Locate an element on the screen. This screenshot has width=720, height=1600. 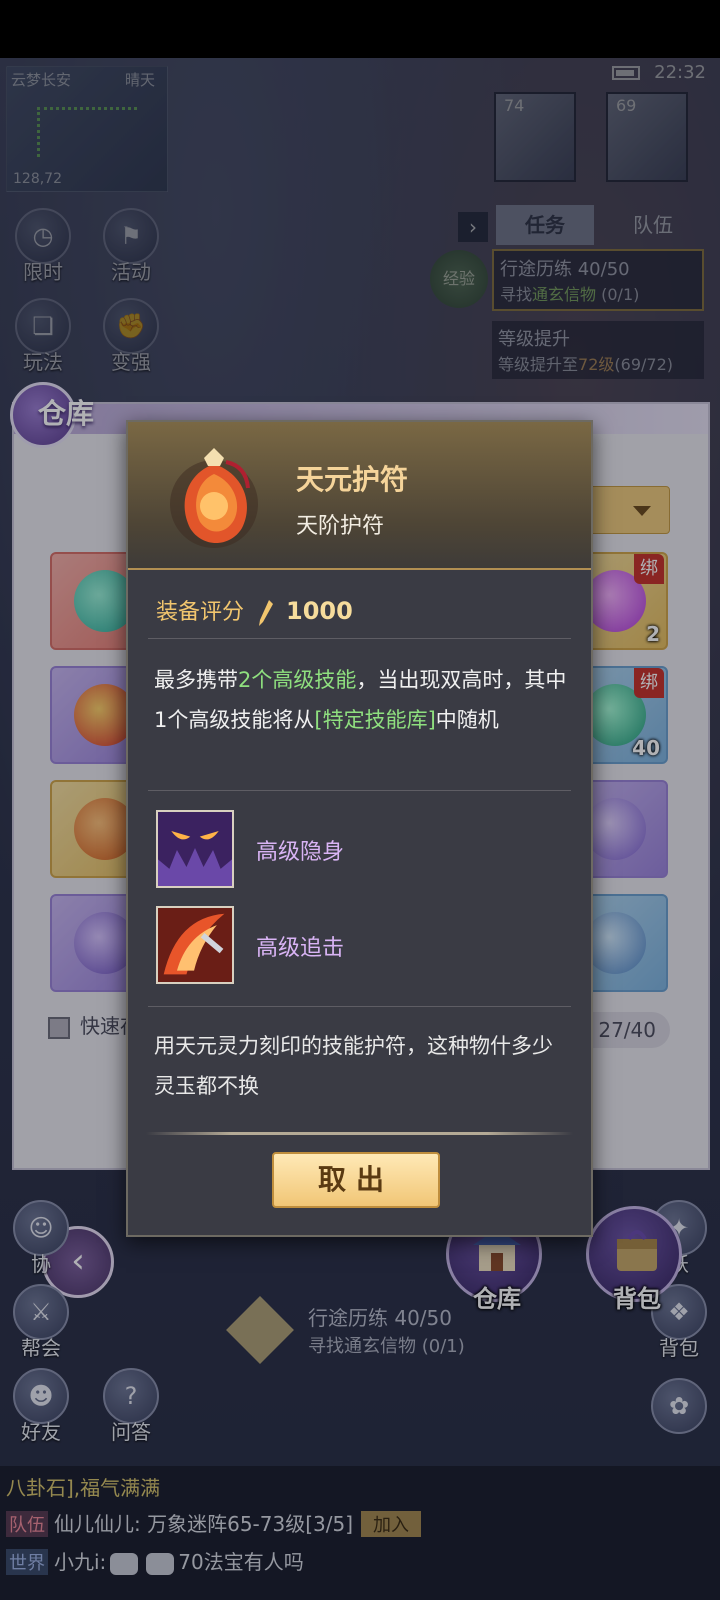
tooltip-header: 天元护符 天阶护符 is located at coordinates (359, 496).